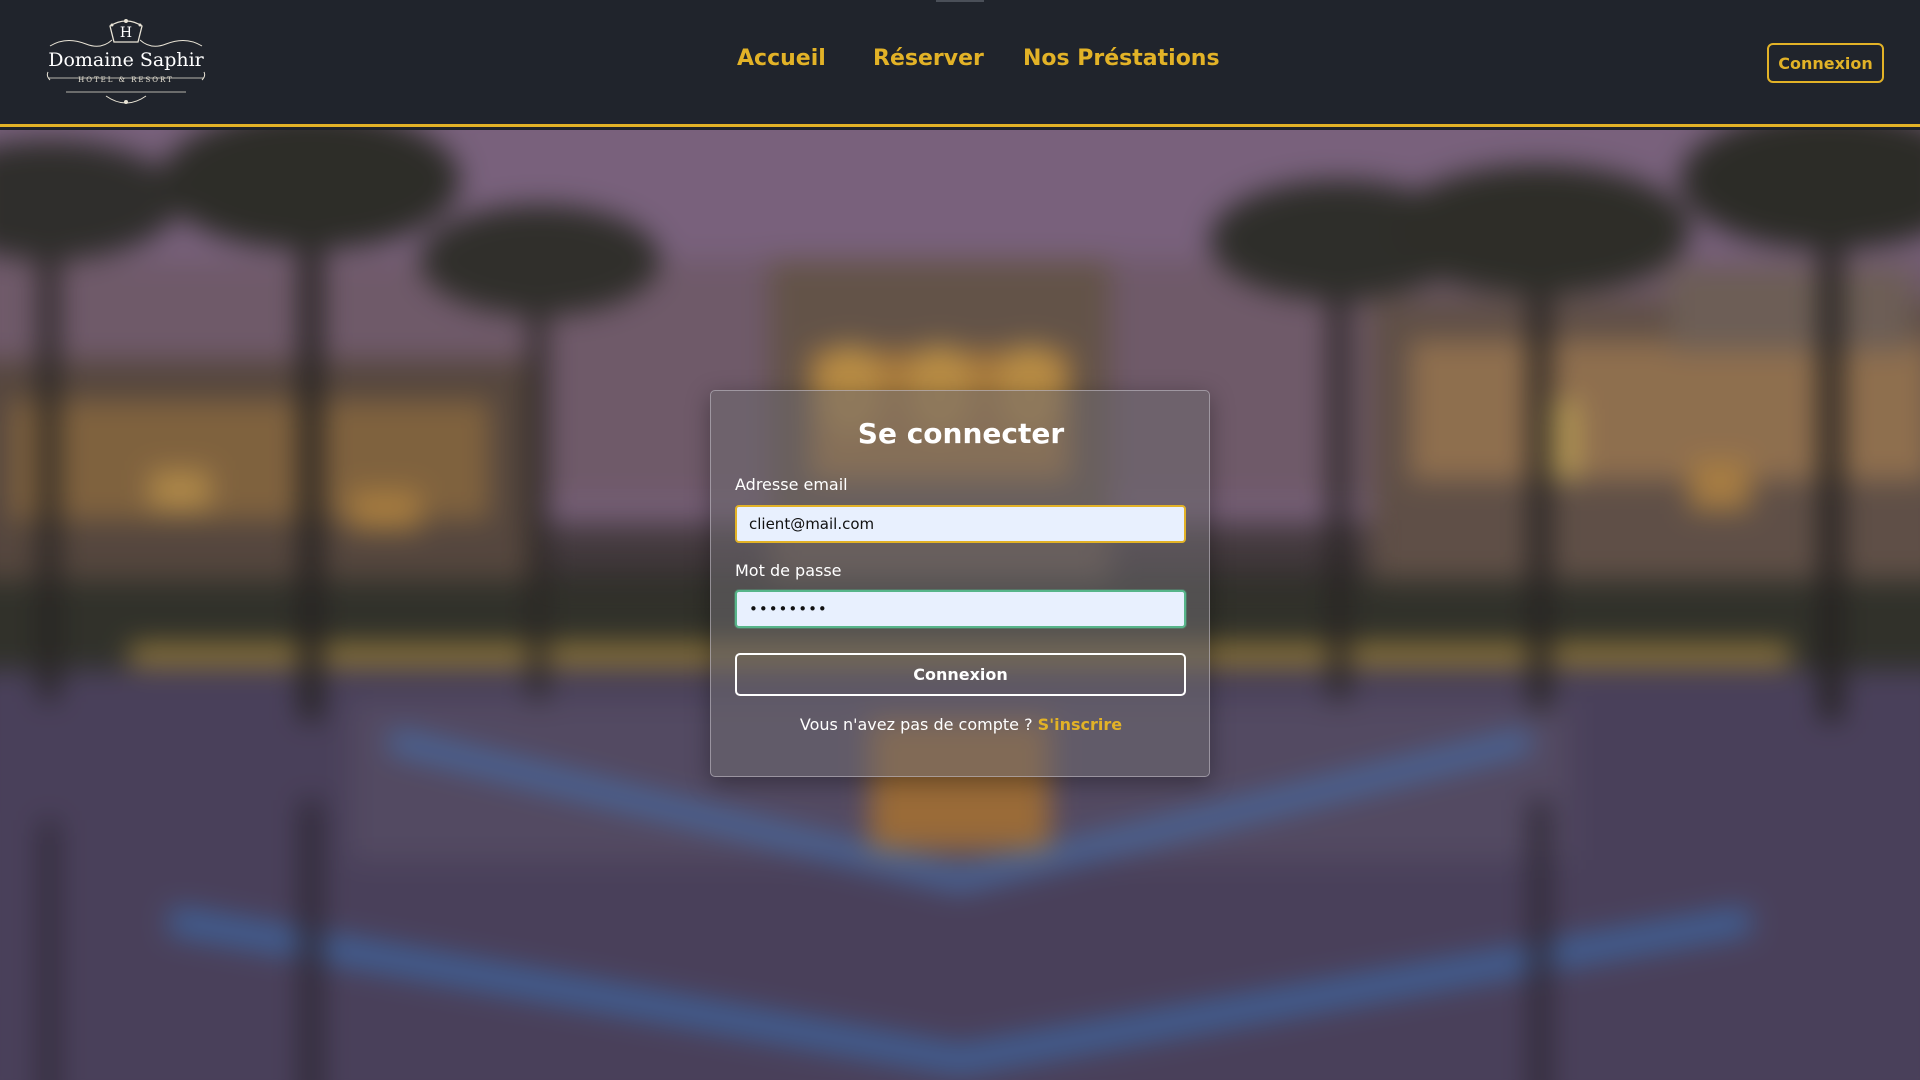  I want to click on nav-link-prestations: Nos Préstations, so click(1121, 58).